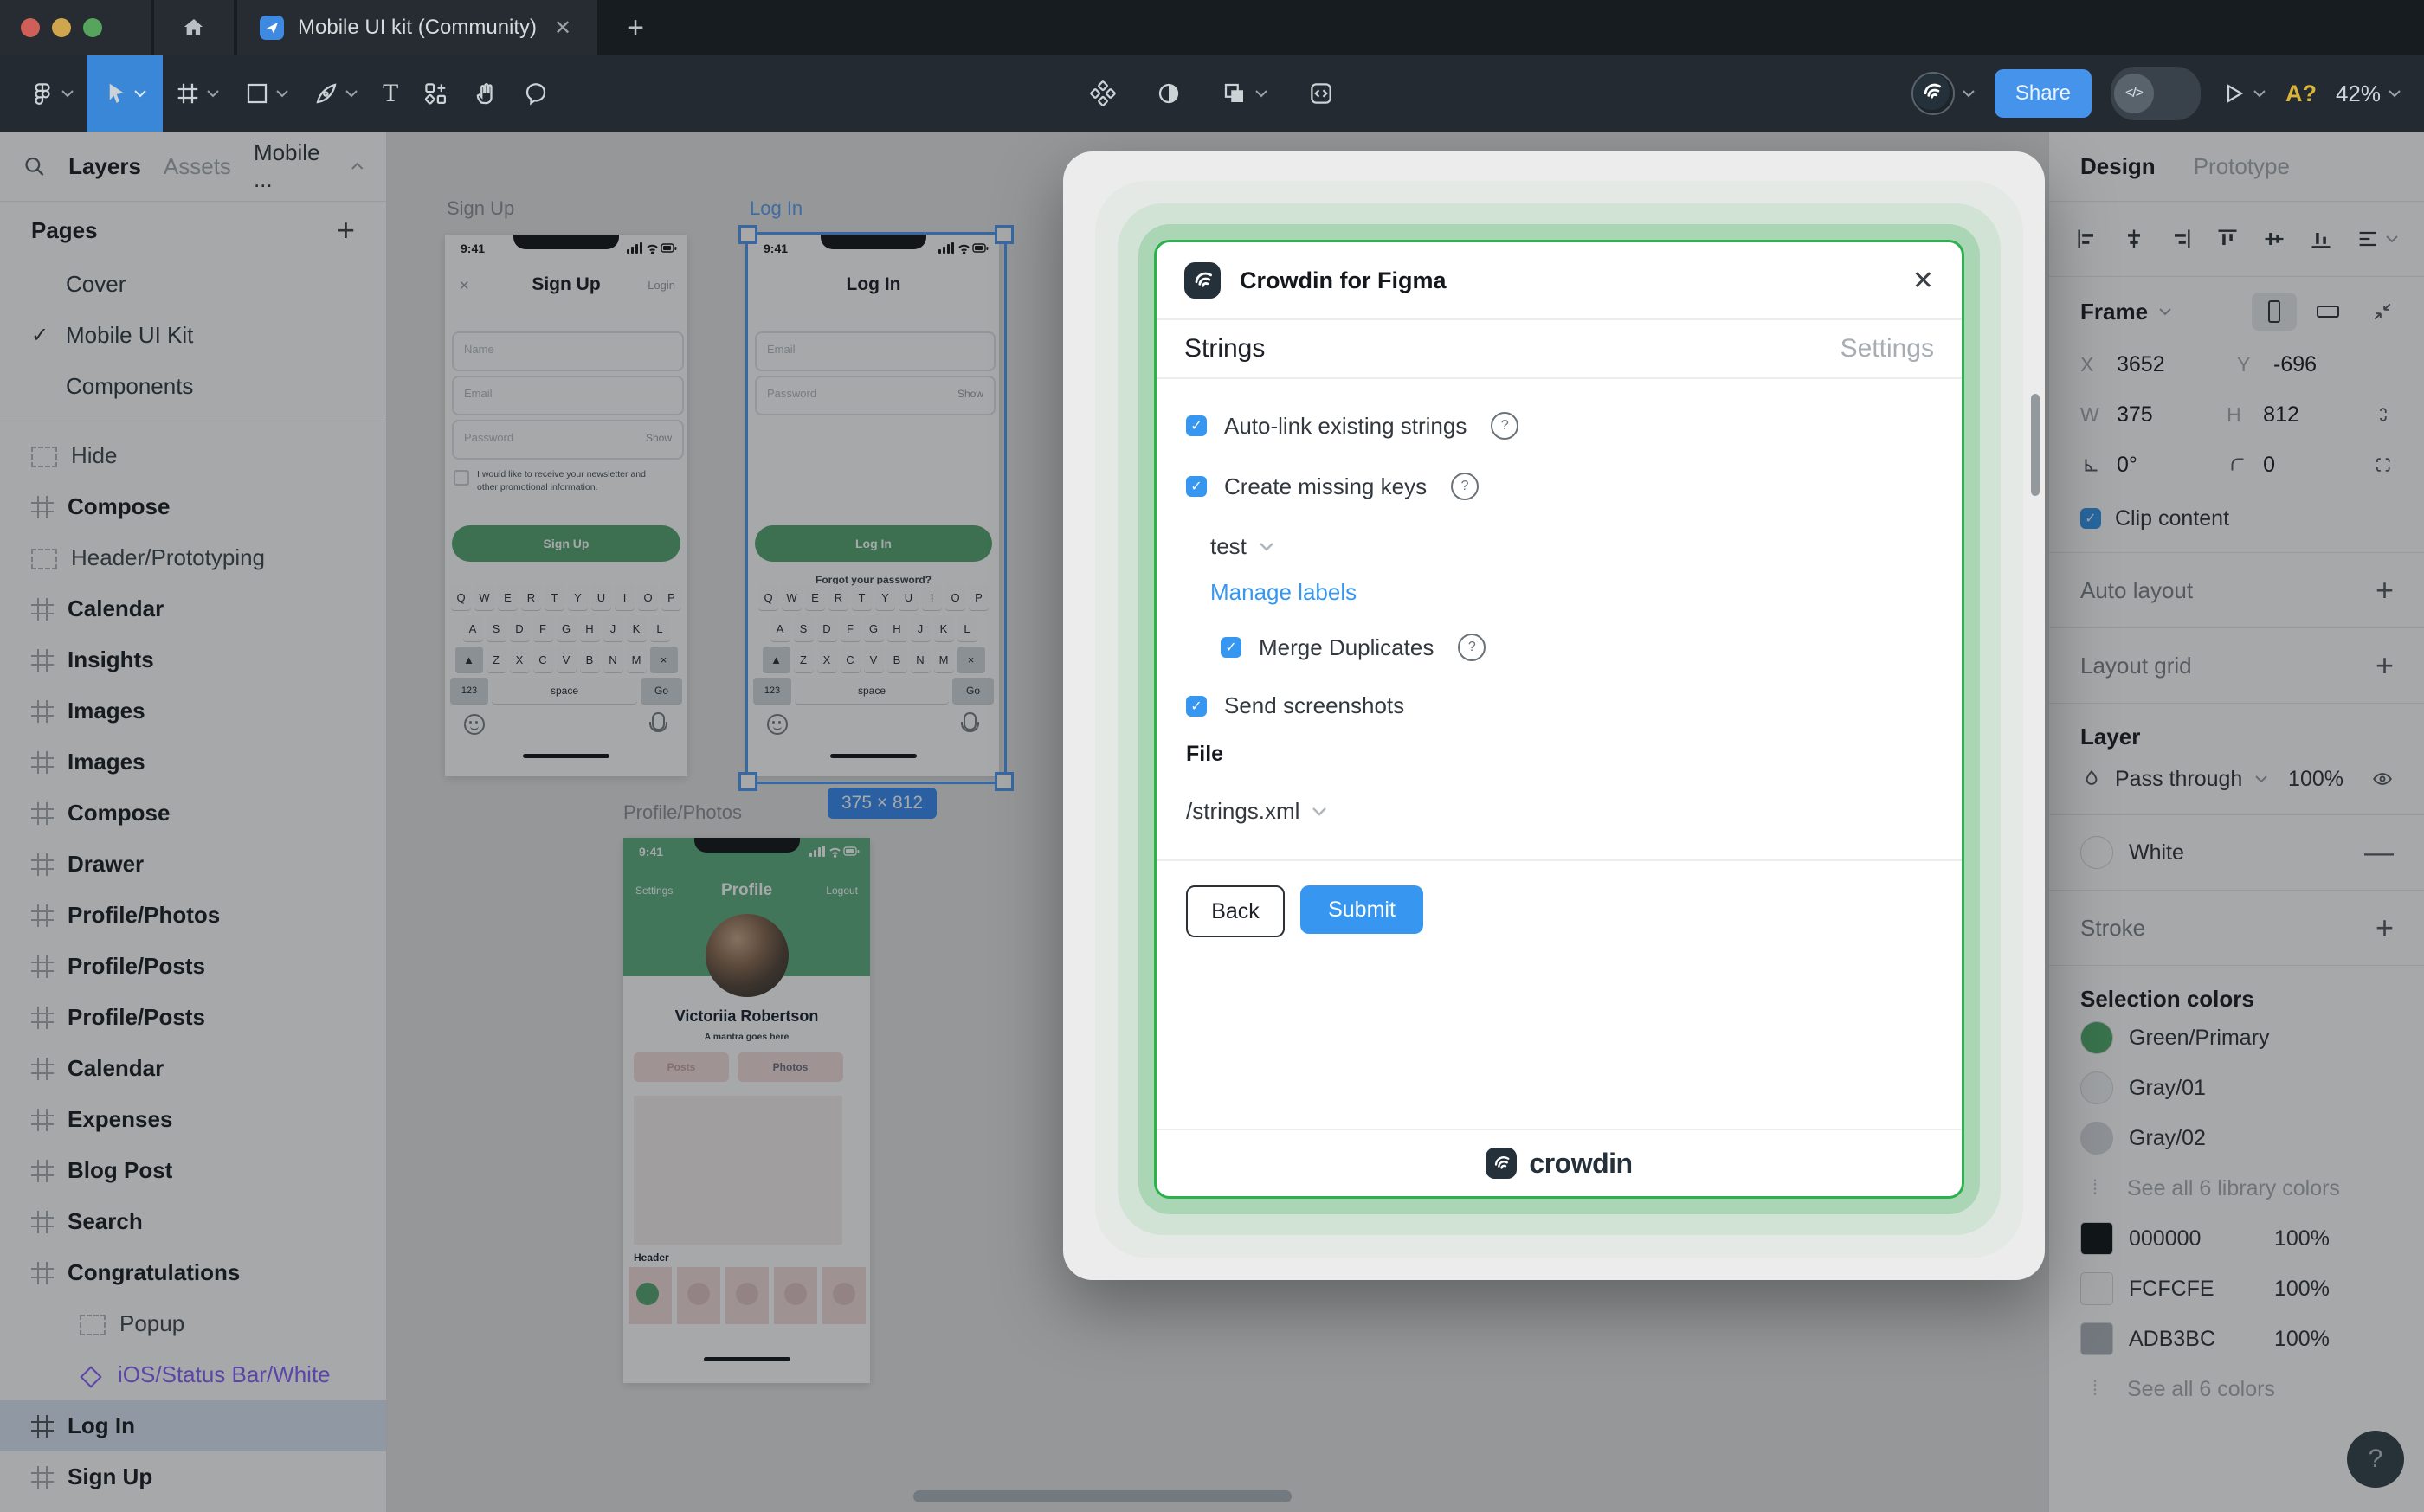 This screenshot has width=2424, height=1512. I want to click on close-icon: ✕, so click(1923, 281).